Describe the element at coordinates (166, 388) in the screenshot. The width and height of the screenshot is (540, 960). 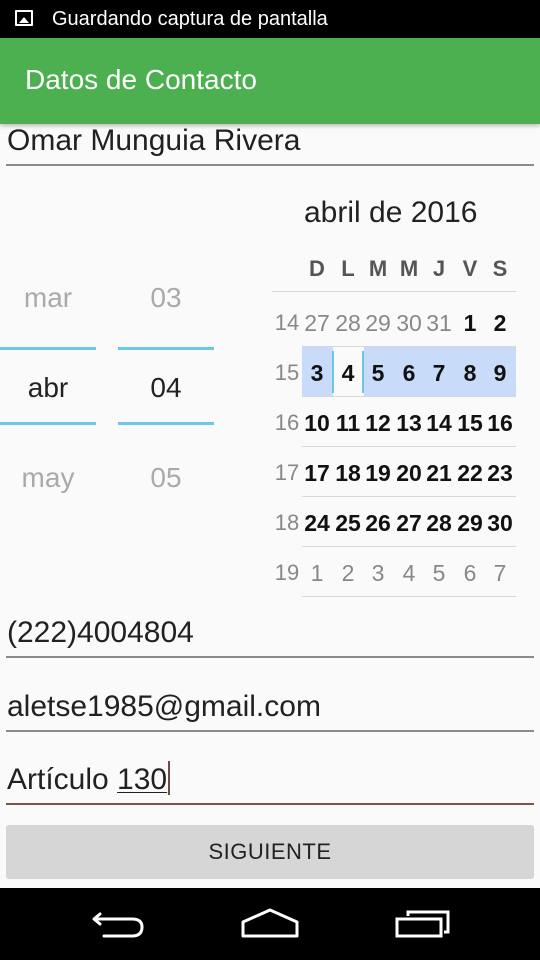
I see `day-selected: 04` at that location.